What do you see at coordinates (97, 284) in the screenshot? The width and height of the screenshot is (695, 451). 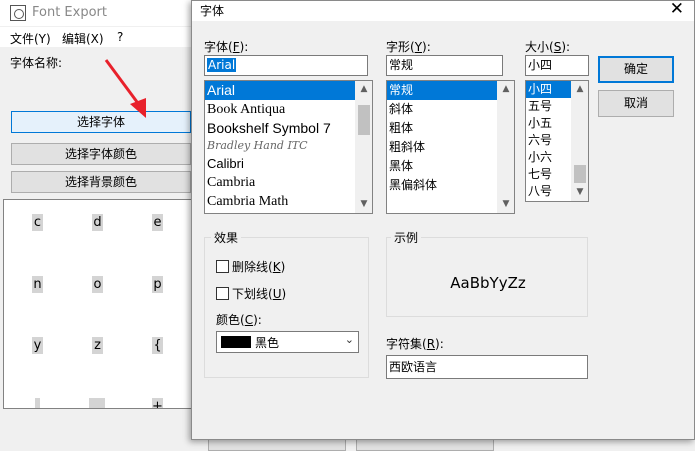 I see `glyph-cell: o` at bounding box center [97, 284].